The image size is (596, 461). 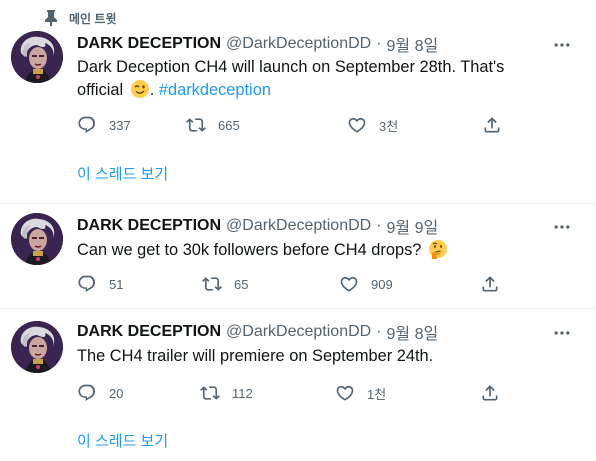 What do you see at coordinates (215, 90) in the screenshot?
I see `hashtag-link: #darkdeception` at bounding box center [215, 90].